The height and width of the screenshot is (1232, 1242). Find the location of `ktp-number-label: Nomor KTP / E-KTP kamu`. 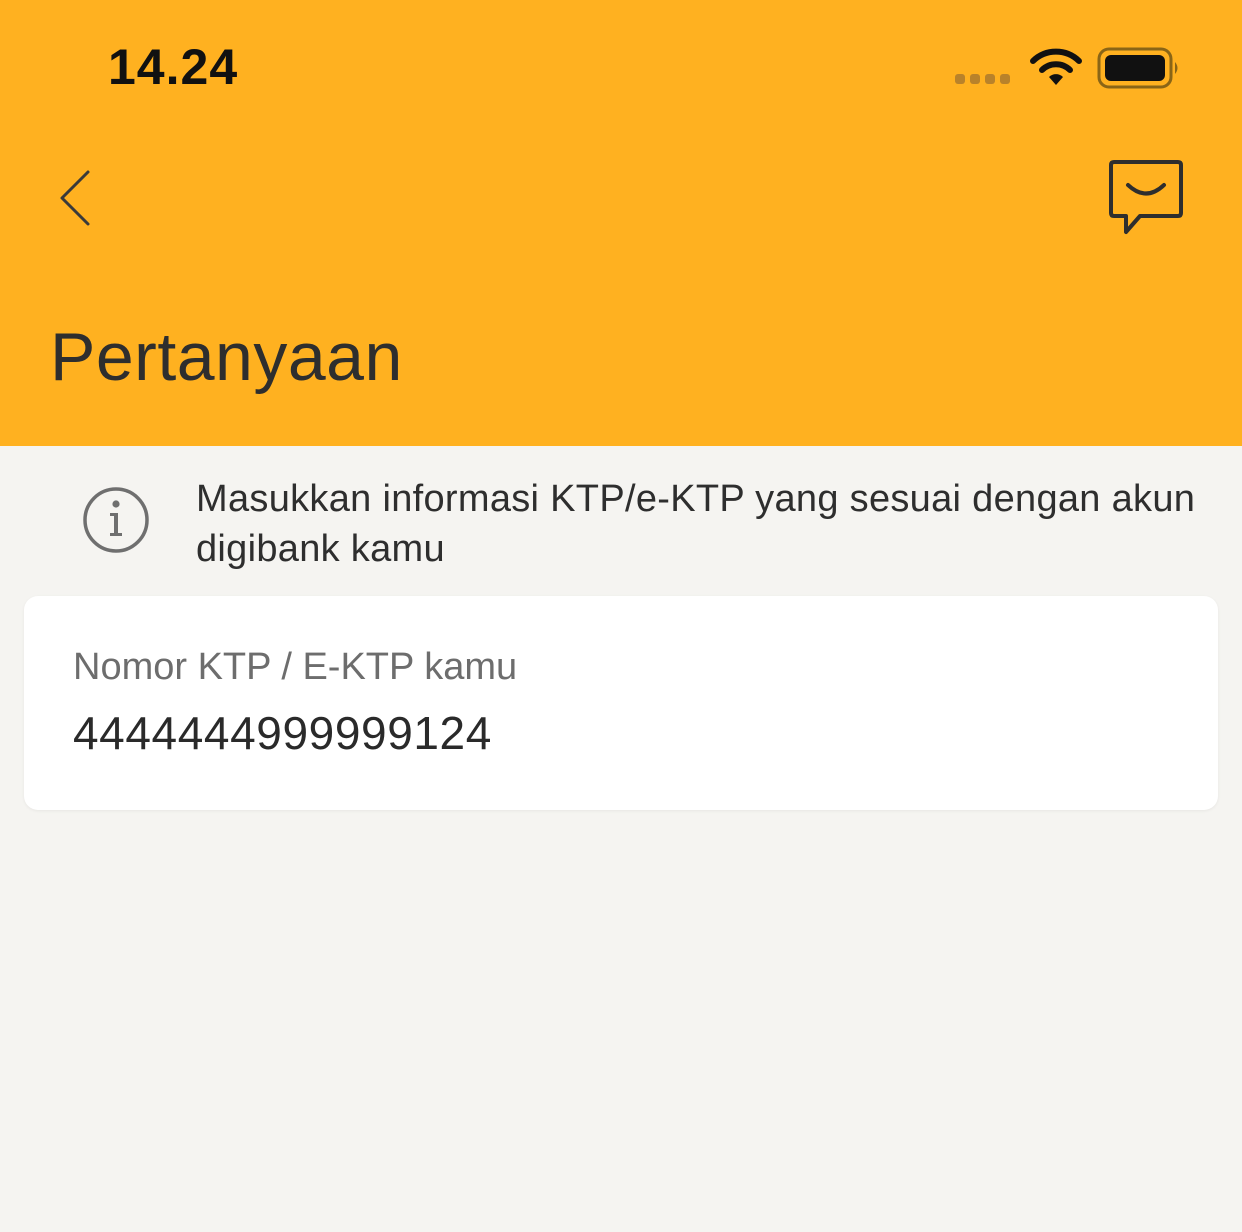

ktp-number-label: Nomor KTP / E-KTP kamu is located at coordinates (295, 667).